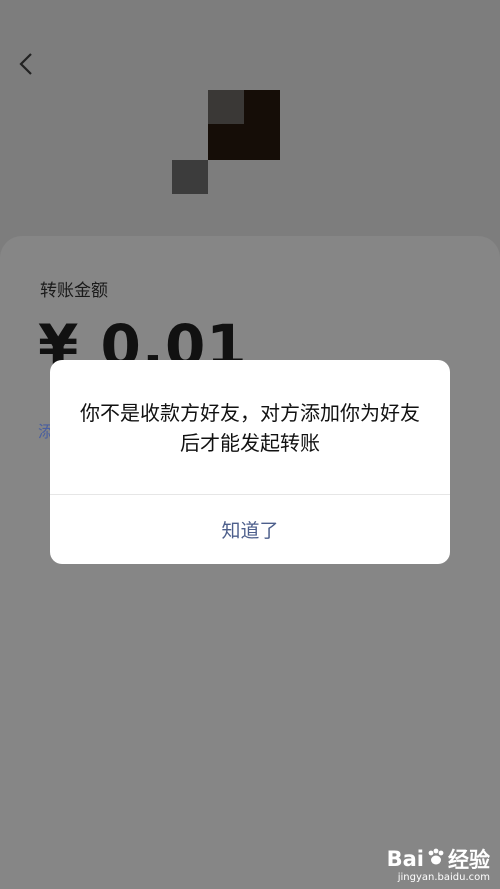 The width and height of the screenshot is (500, 889). What do you see at coordinates (250, 529) in the screenshot?
I see `confirm-button: 知道了` at bounding box center [250, 529].